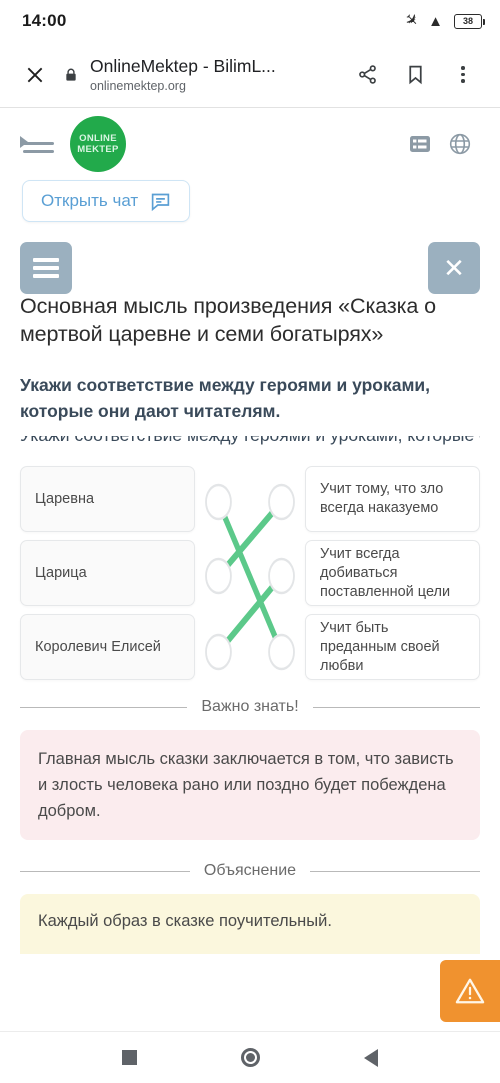  I want to click on explanation-heading: Объяснение, so click(250, 870).